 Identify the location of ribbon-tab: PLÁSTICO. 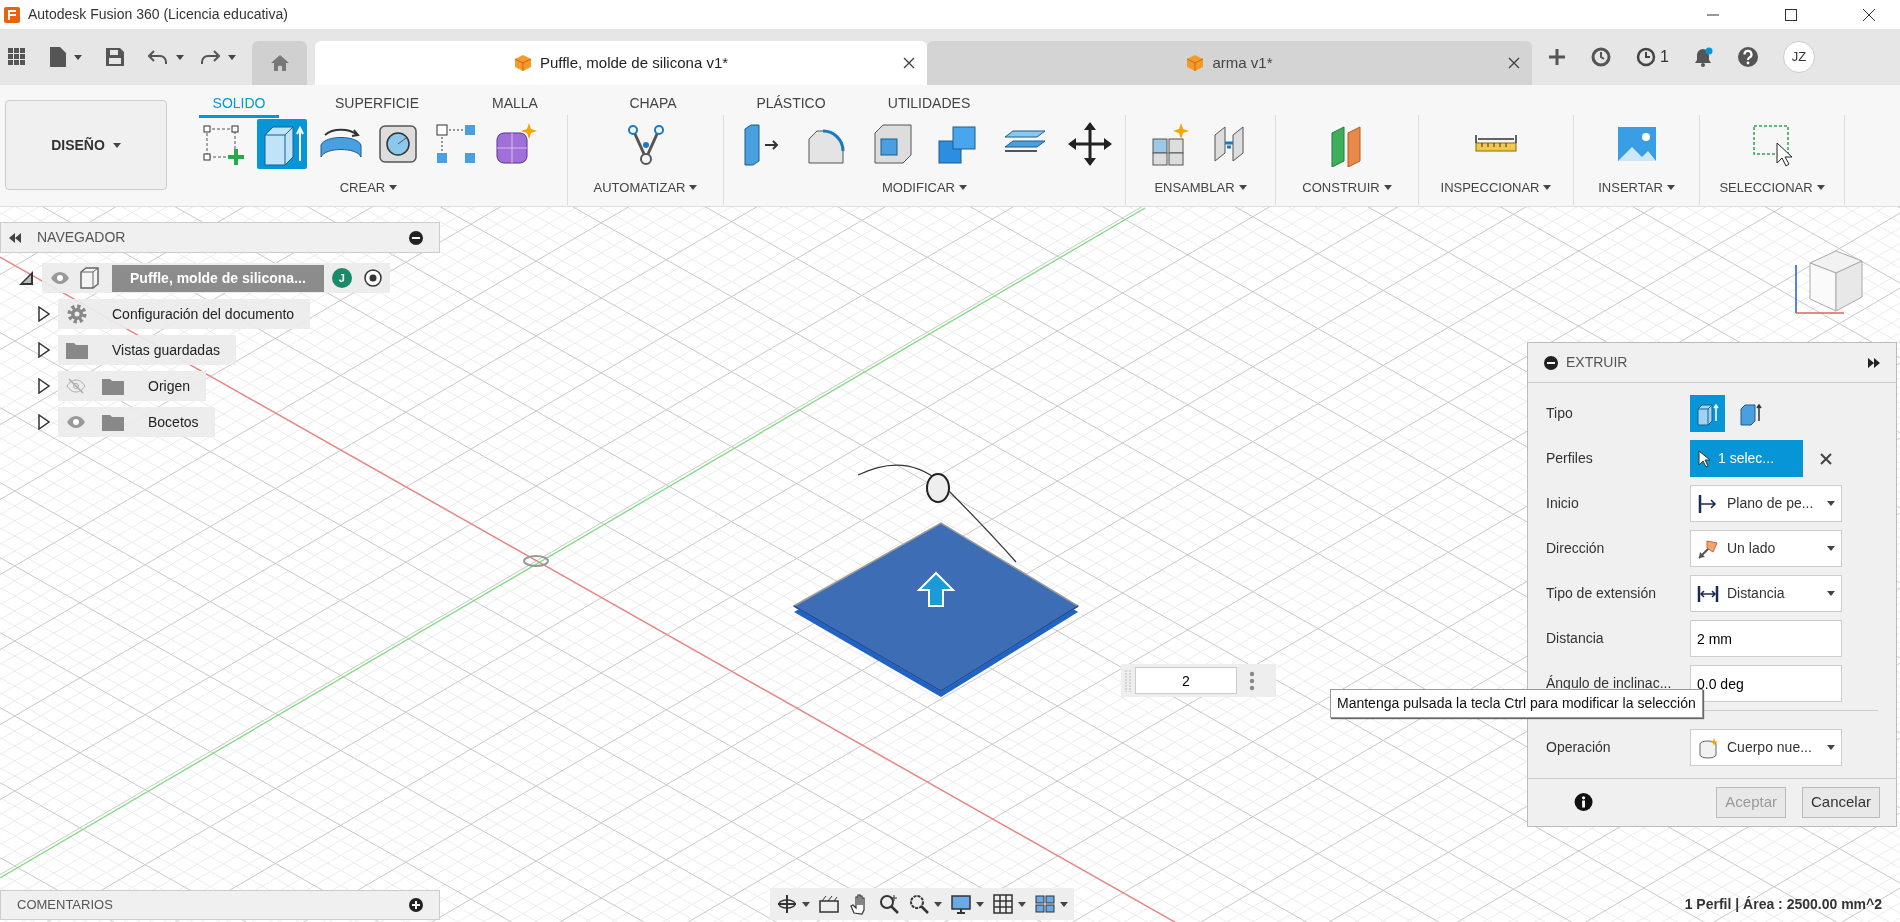
(791, 100).